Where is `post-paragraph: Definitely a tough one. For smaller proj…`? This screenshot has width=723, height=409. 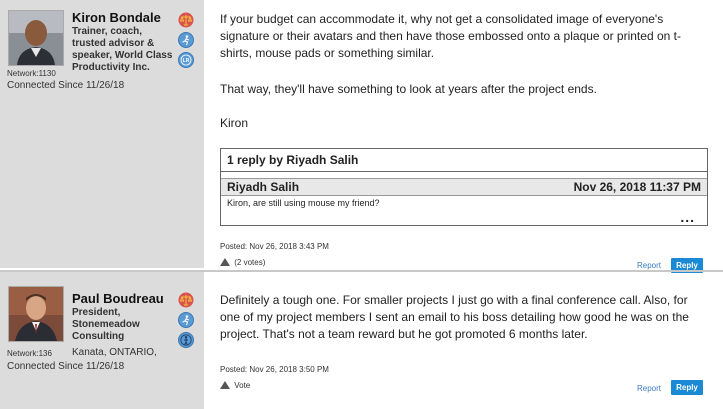
post-paragraph: Definitely a tough one. For smaller proj… is located at coordinates (454, 317).